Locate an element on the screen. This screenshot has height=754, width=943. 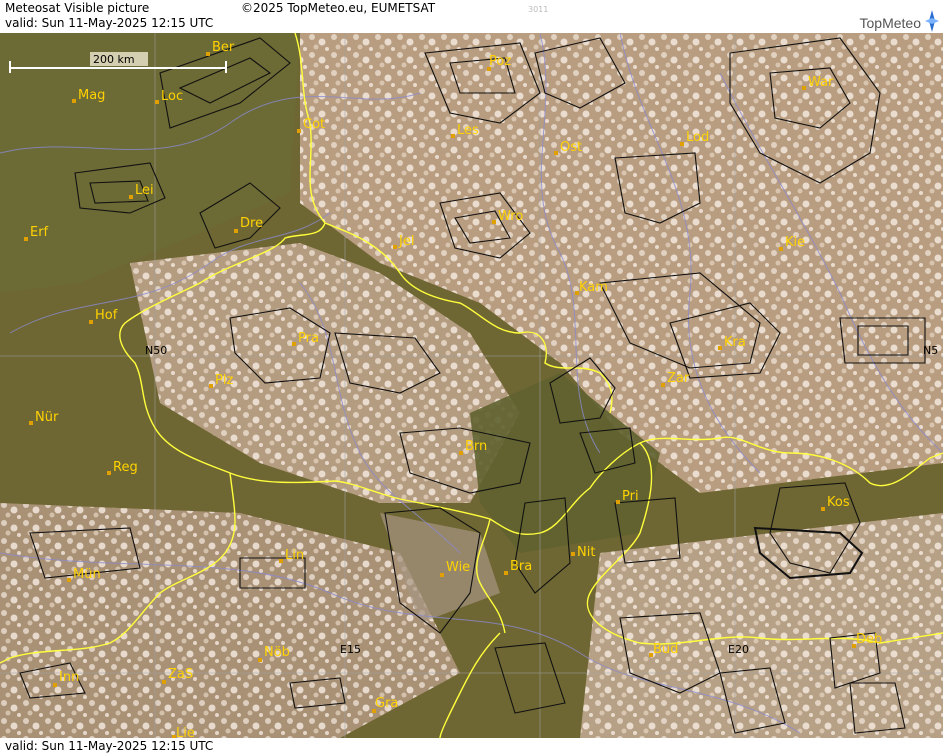
city-label-hof: Hof is located at coordinates (106, 315).